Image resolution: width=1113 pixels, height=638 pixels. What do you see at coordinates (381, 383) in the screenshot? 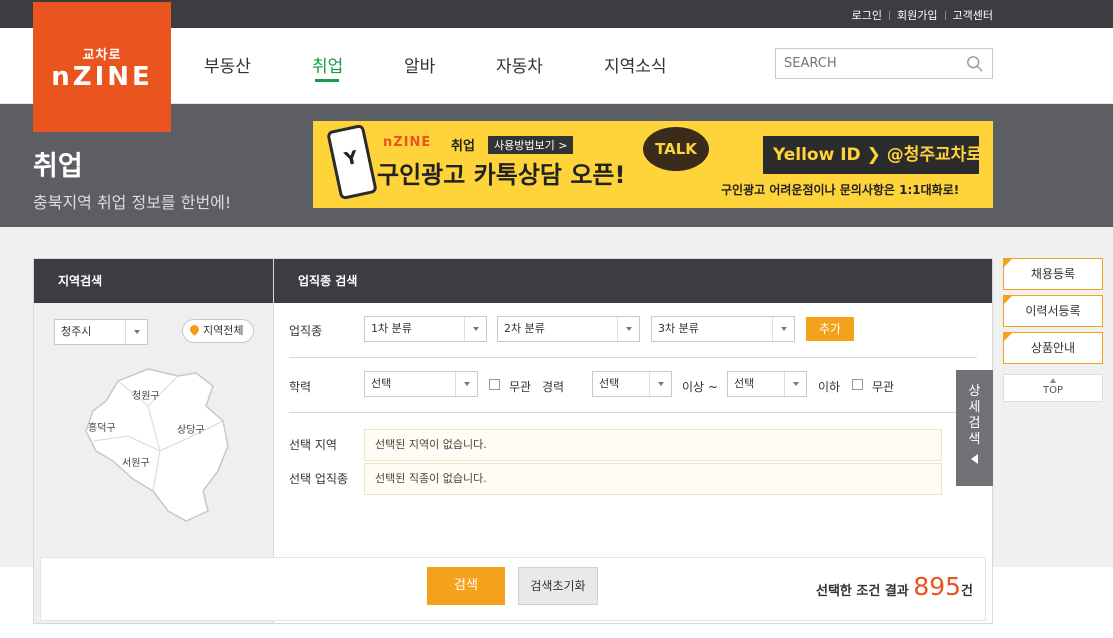
I see `education-value: 선택` at bounding box center [381, 383].